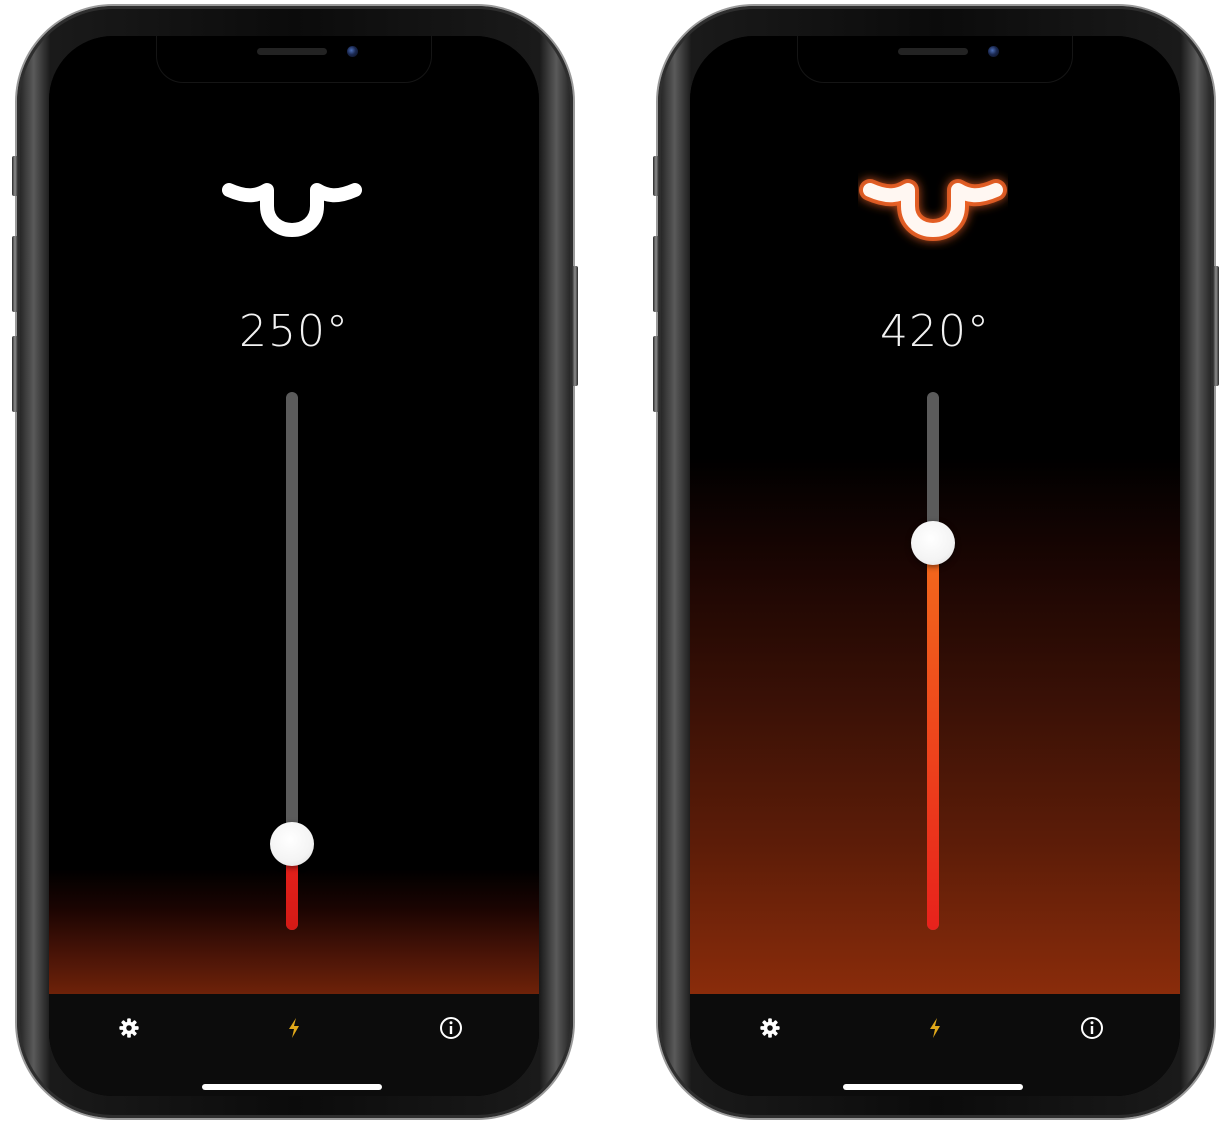 This screenshot has width=1219, height=1121. What do you see at coordinates (294, 331) in the screenshot?
I see `temperature-value: 250°` at bounding box center [294, 331].